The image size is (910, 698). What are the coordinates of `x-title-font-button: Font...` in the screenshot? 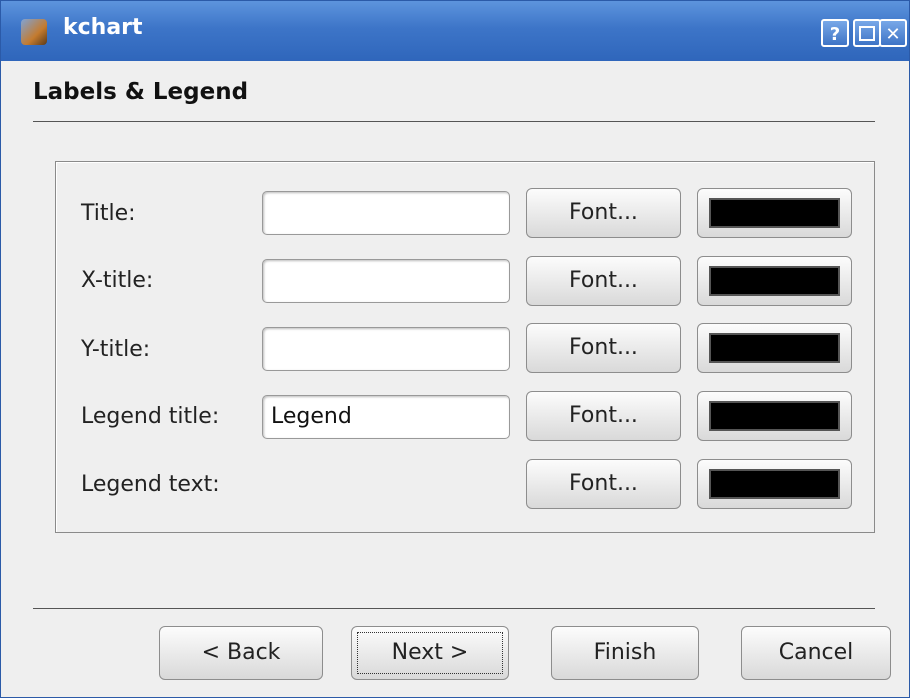 It's located at (603, 281).